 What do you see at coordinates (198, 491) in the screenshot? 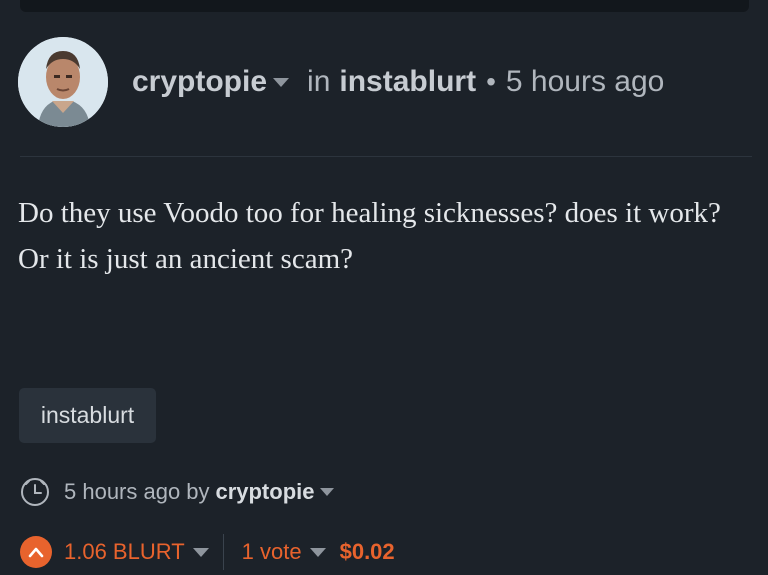
I see `footer-by-label: by` at bounding box center [198, 491].